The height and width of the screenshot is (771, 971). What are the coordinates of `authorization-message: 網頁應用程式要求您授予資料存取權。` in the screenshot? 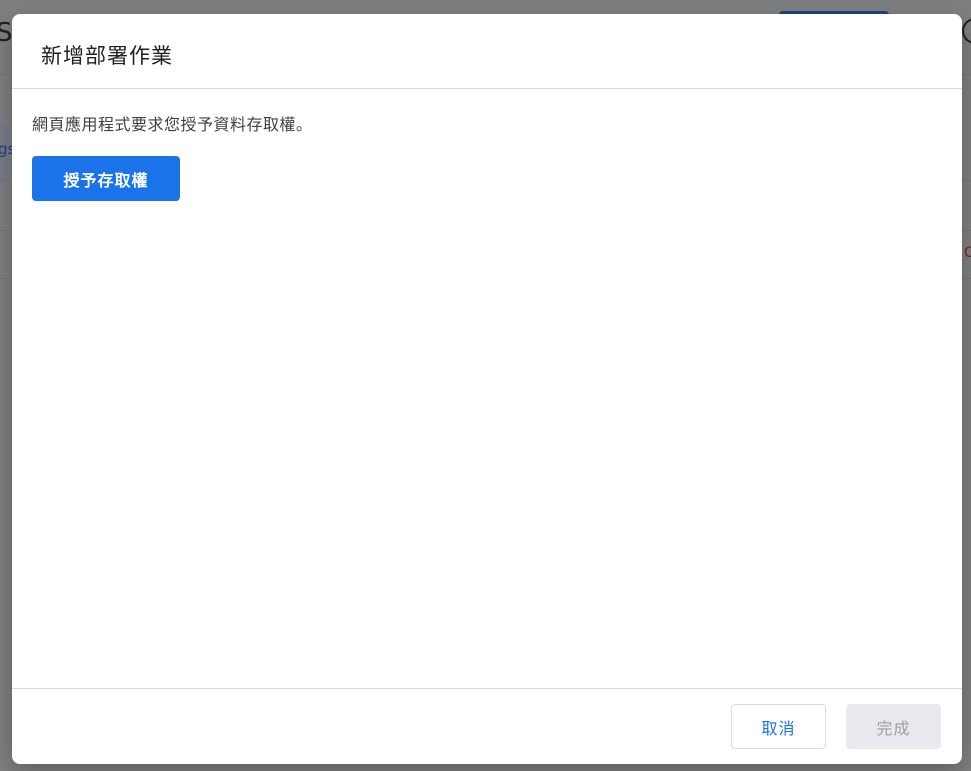 It's located at (172, 124).